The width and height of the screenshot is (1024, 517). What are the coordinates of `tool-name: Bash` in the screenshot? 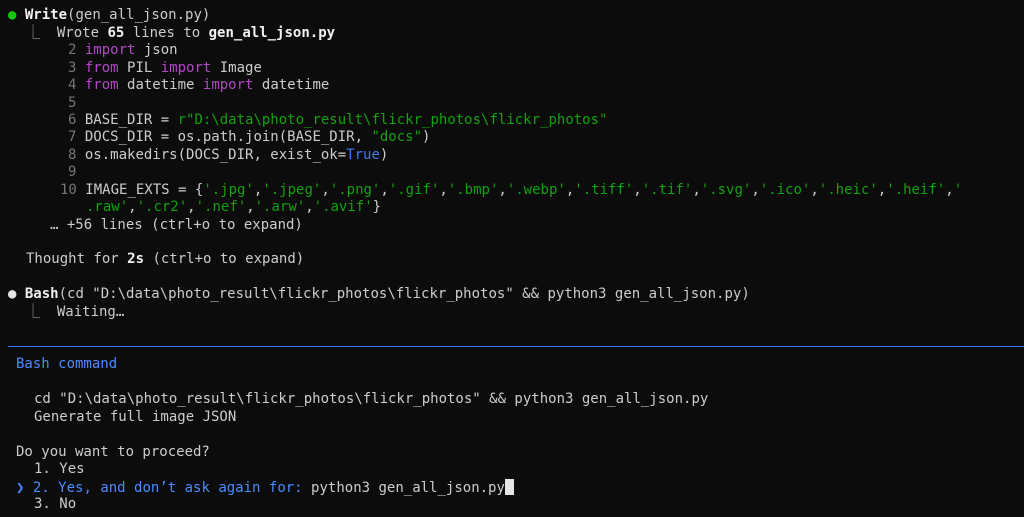 It's located at (41, 294).